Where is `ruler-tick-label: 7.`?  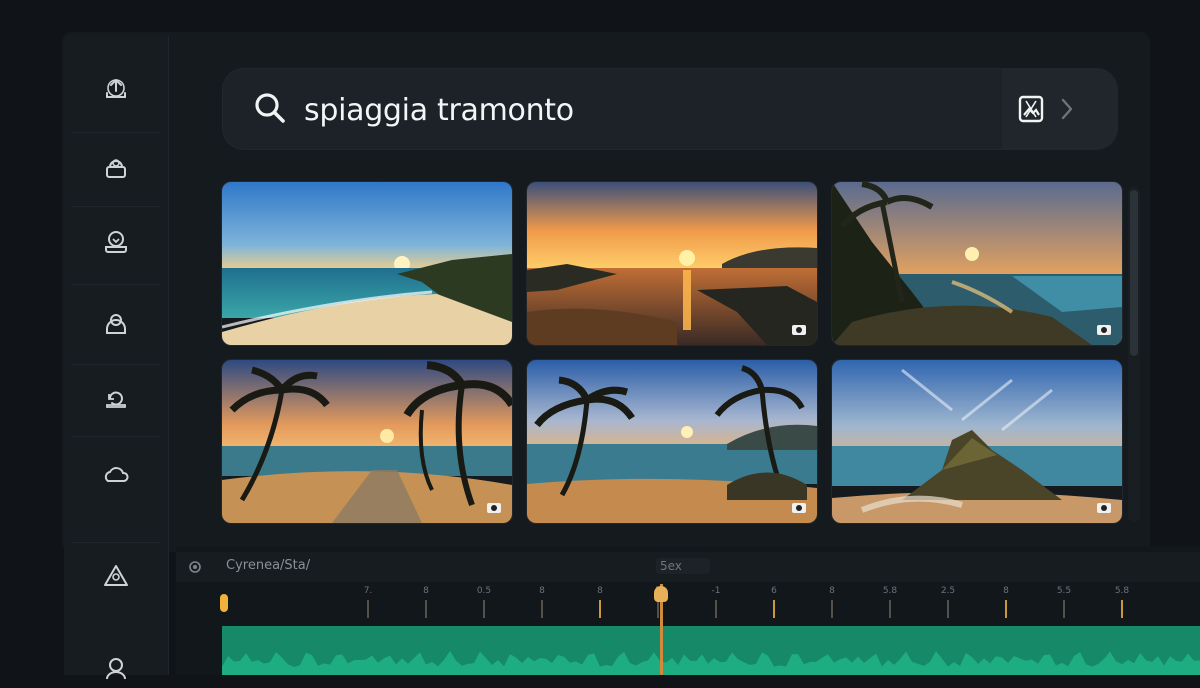 ruler-tick-label: 7. is located at coordinates (368, 591).